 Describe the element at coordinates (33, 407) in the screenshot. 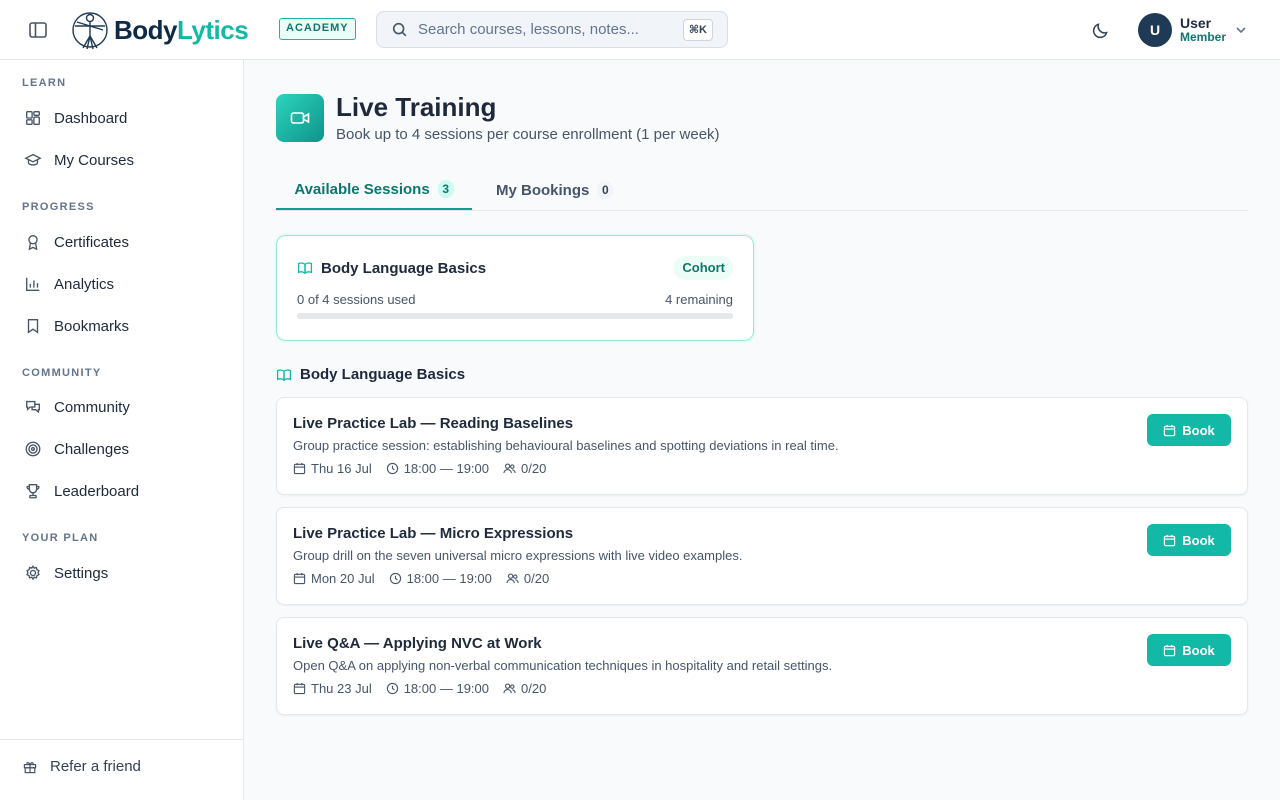

I see `chat-icon` at that location.